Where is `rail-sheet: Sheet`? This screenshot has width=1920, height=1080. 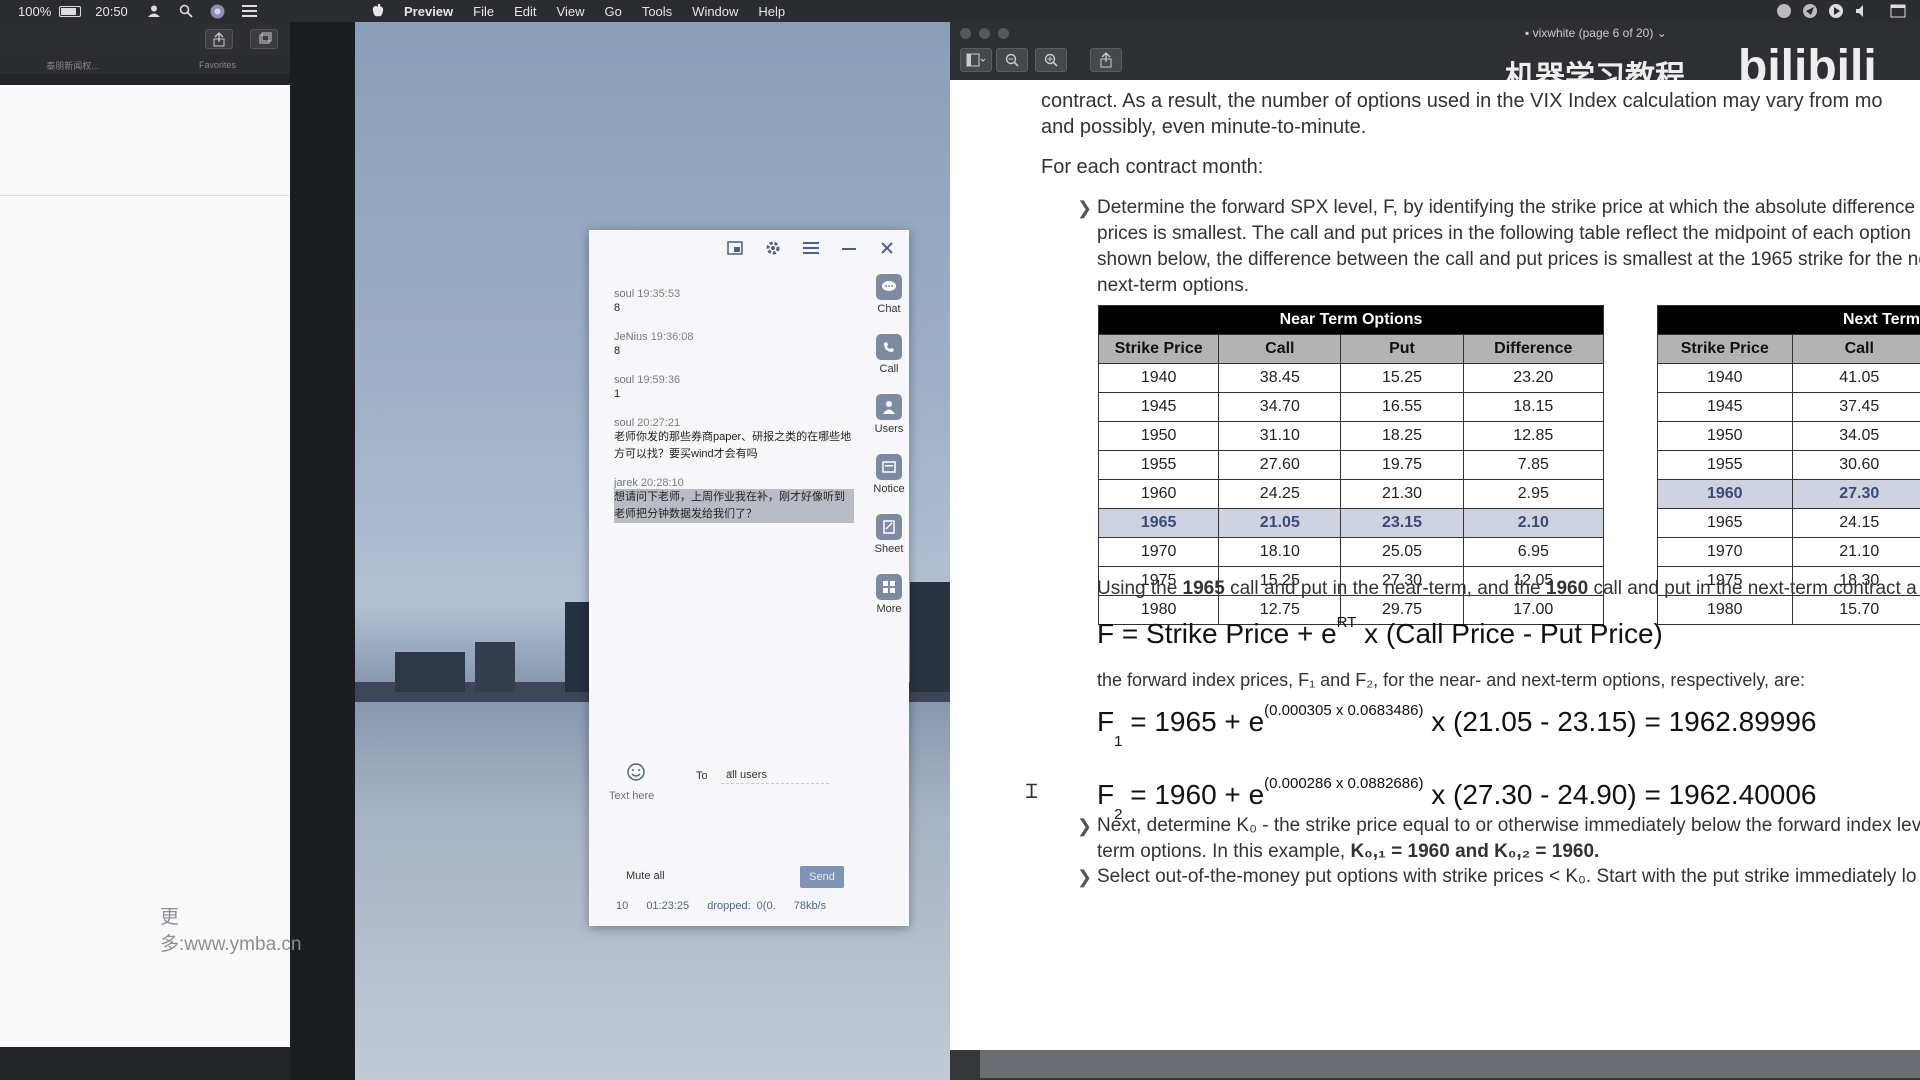 rail-sheet: Sheet is located at coordinates (889, 544).